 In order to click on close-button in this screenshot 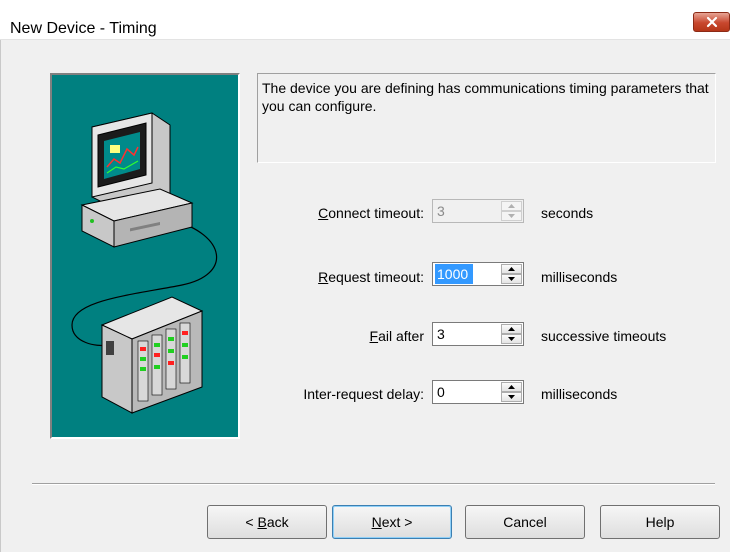, I will do `click(711, 22)`.